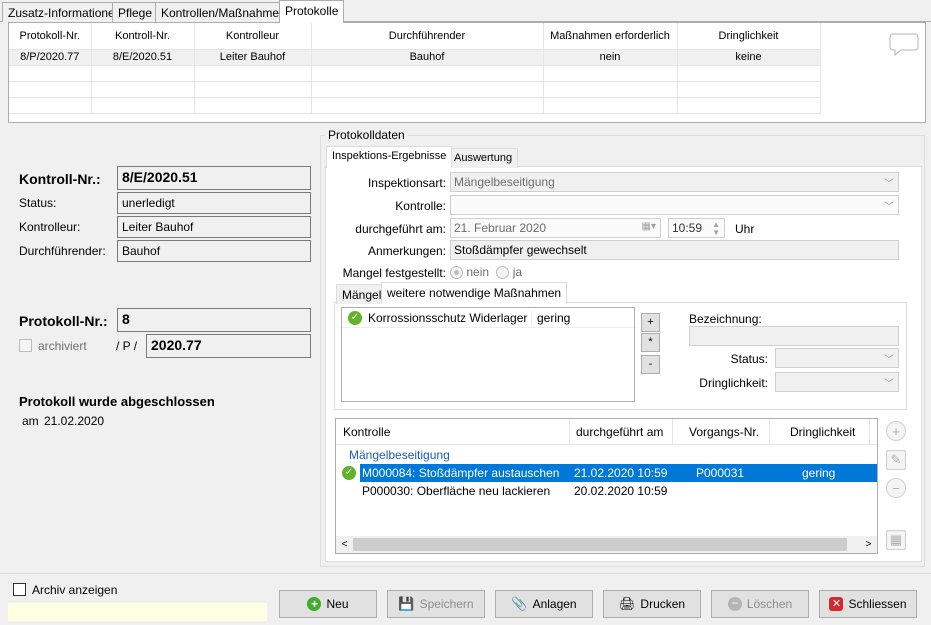 The image size is (931, 625). Describe the element at coordinates (716, 229) in the screenshot. I see `spinner-icon: ▲ ▼` at that location.